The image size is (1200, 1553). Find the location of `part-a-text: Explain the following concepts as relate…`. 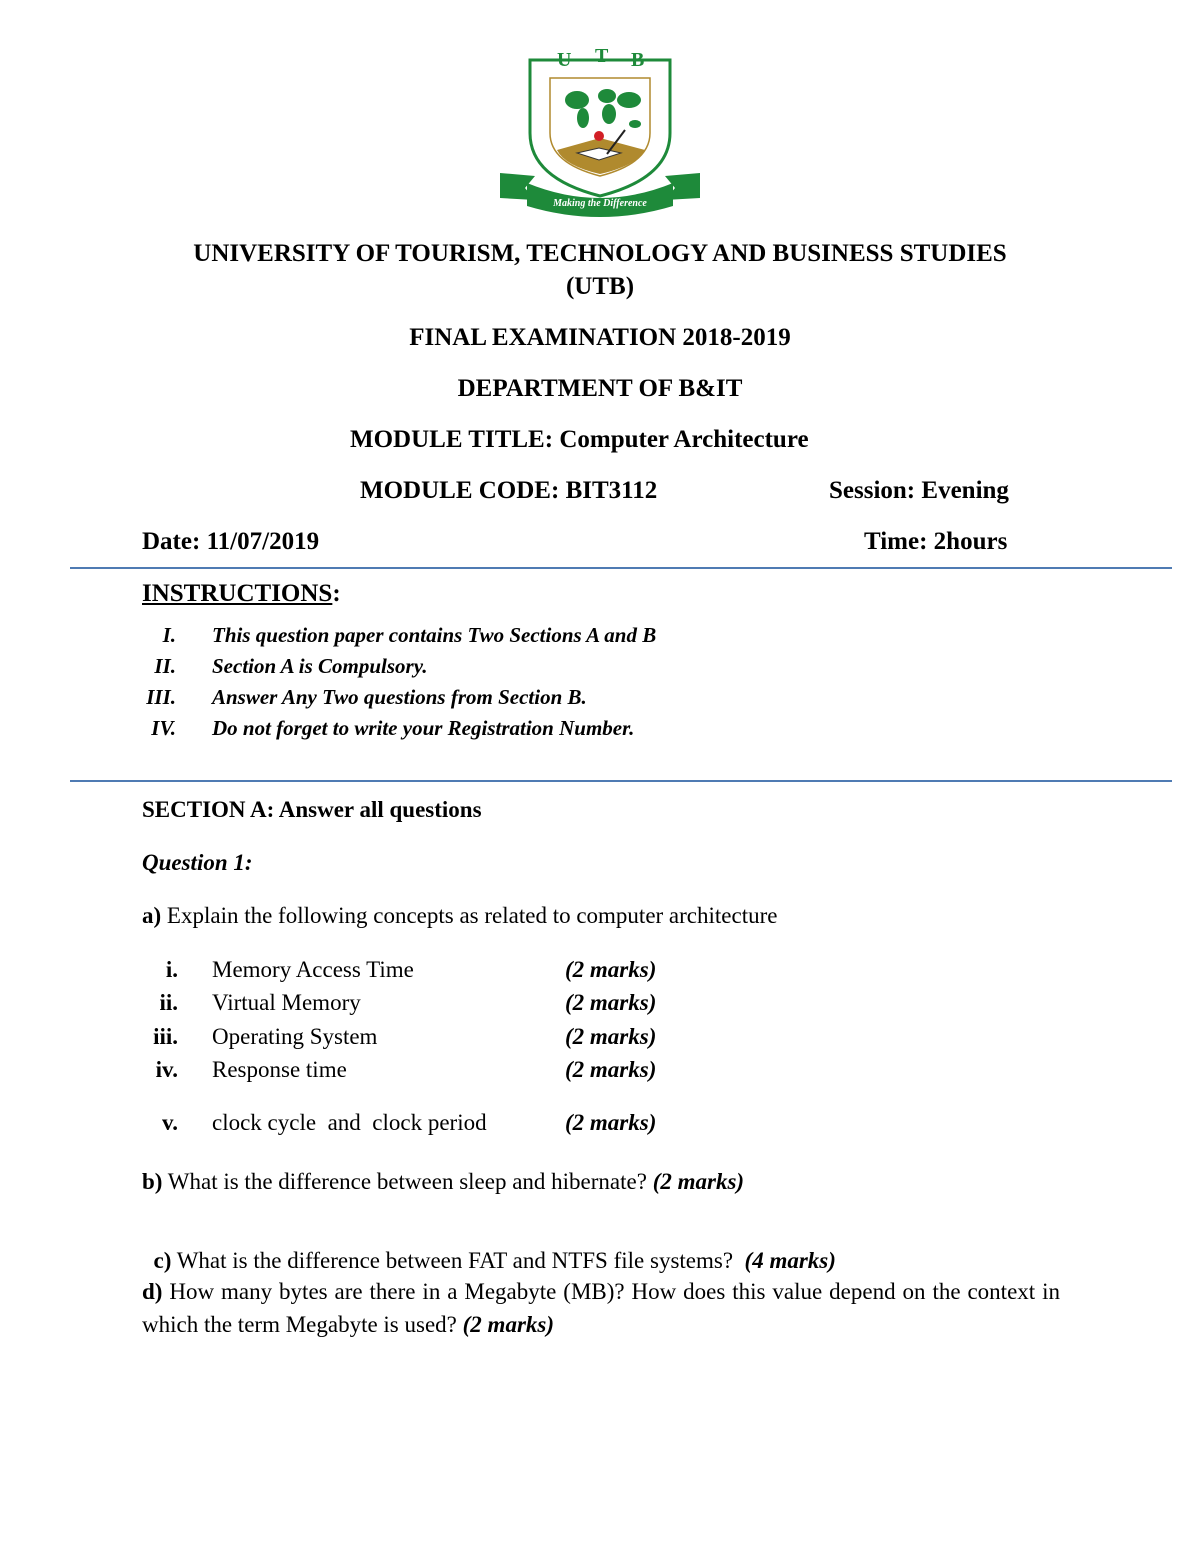

part-a-text: Explain the following concepts as relate… is located at coordinates (469, 915).